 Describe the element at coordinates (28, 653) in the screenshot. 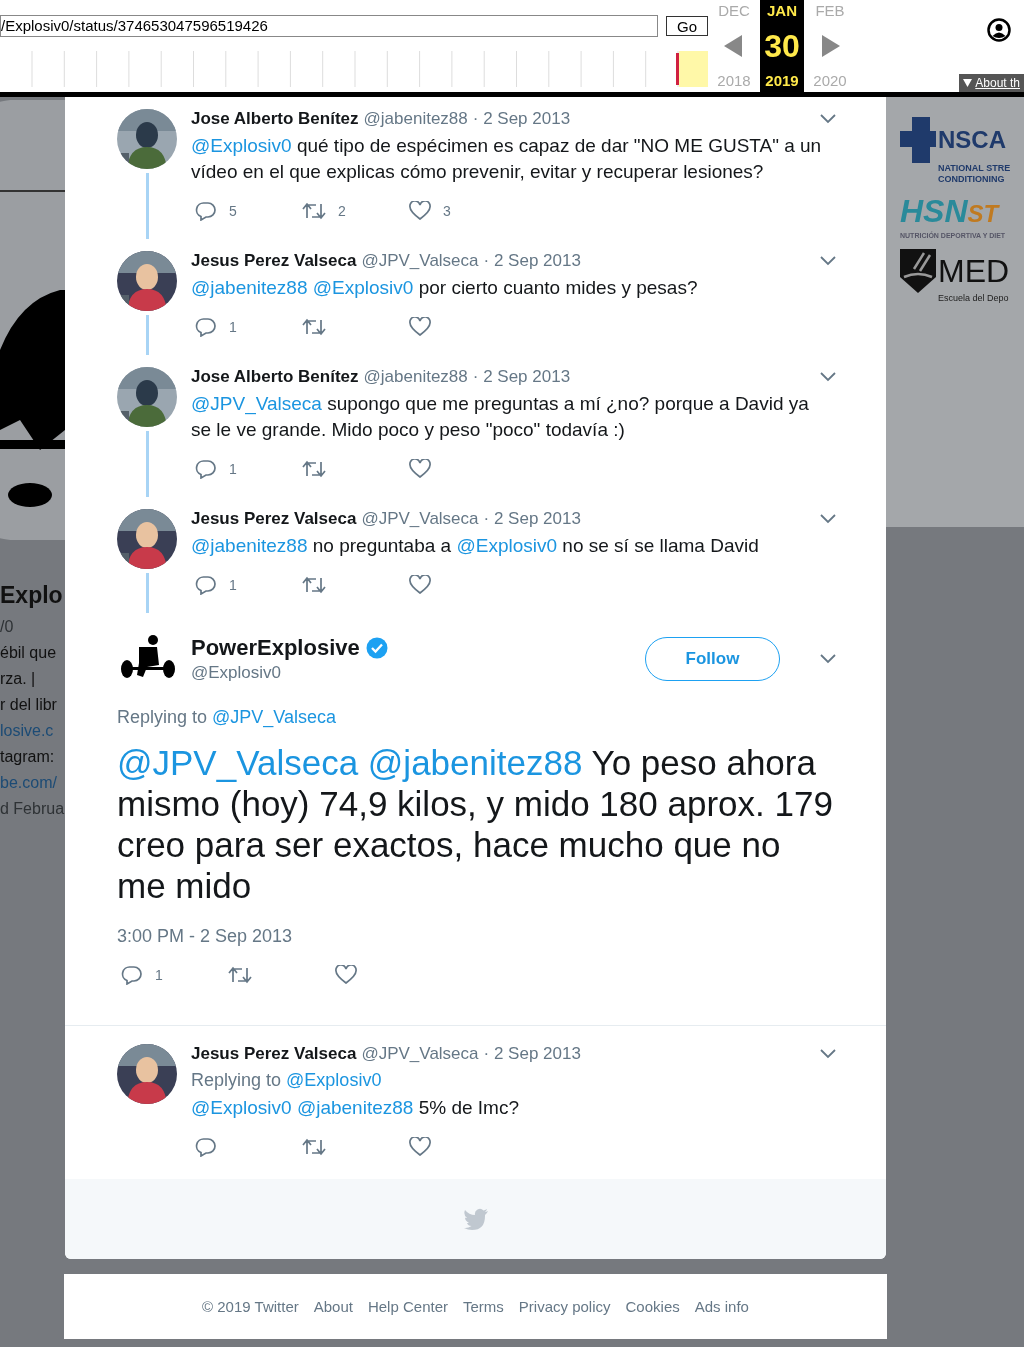

I see `profile-text: ébil que` at that location.